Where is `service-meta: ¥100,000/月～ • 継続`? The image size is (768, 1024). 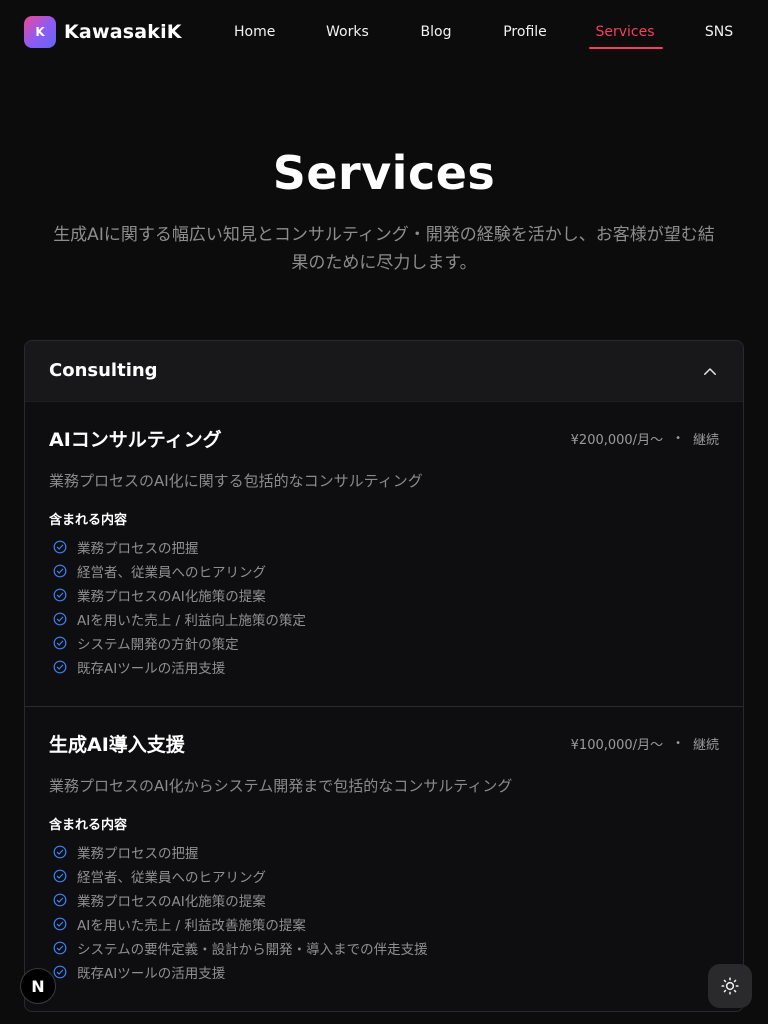
service-meta: ¥100,000/月～ • 継続 is located at coordinates (645, 743).